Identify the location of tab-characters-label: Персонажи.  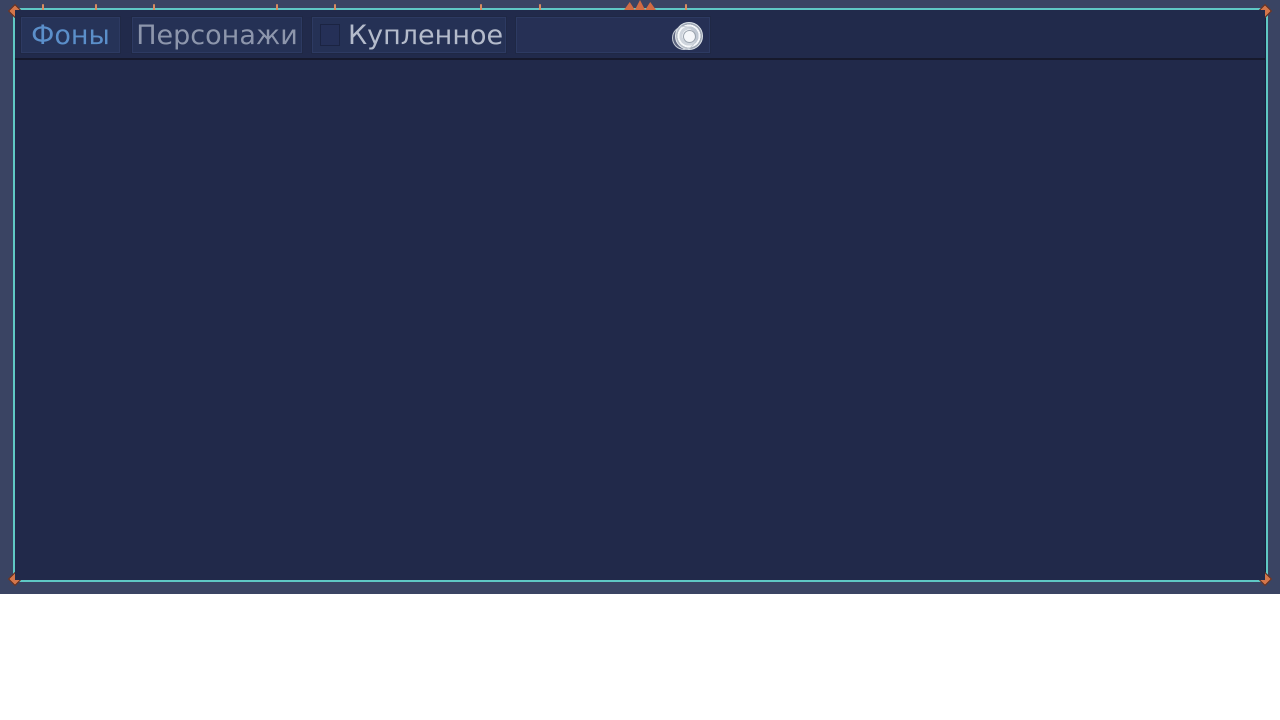
(217, 35).